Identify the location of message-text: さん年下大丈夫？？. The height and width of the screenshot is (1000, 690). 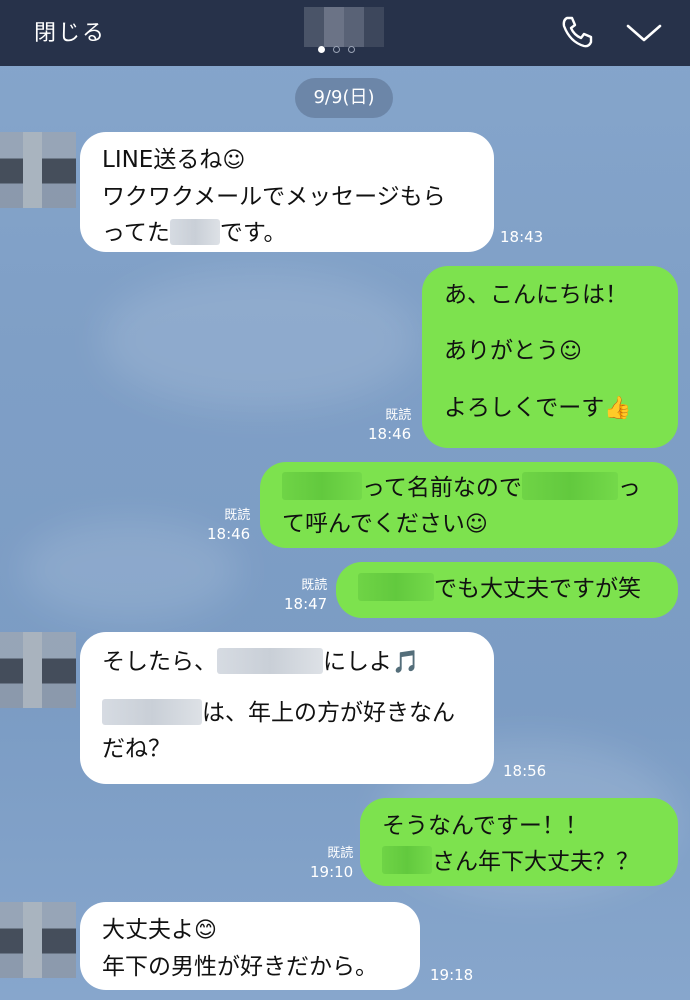
(535, 862).